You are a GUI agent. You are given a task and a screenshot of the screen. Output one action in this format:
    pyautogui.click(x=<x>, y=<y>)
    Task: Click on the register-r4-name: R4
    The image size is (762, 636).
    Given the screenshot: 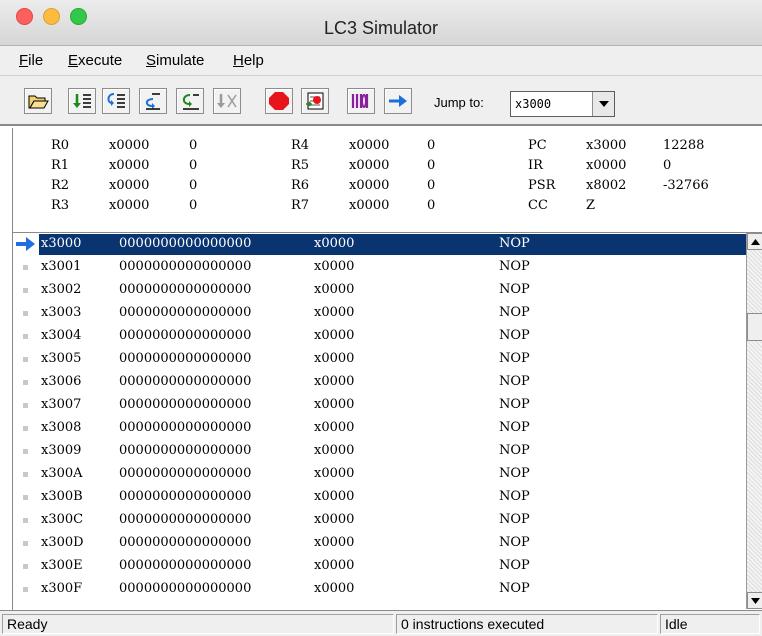 What is the action you would take?
    pyautogui.click(x=300, y=145)
    